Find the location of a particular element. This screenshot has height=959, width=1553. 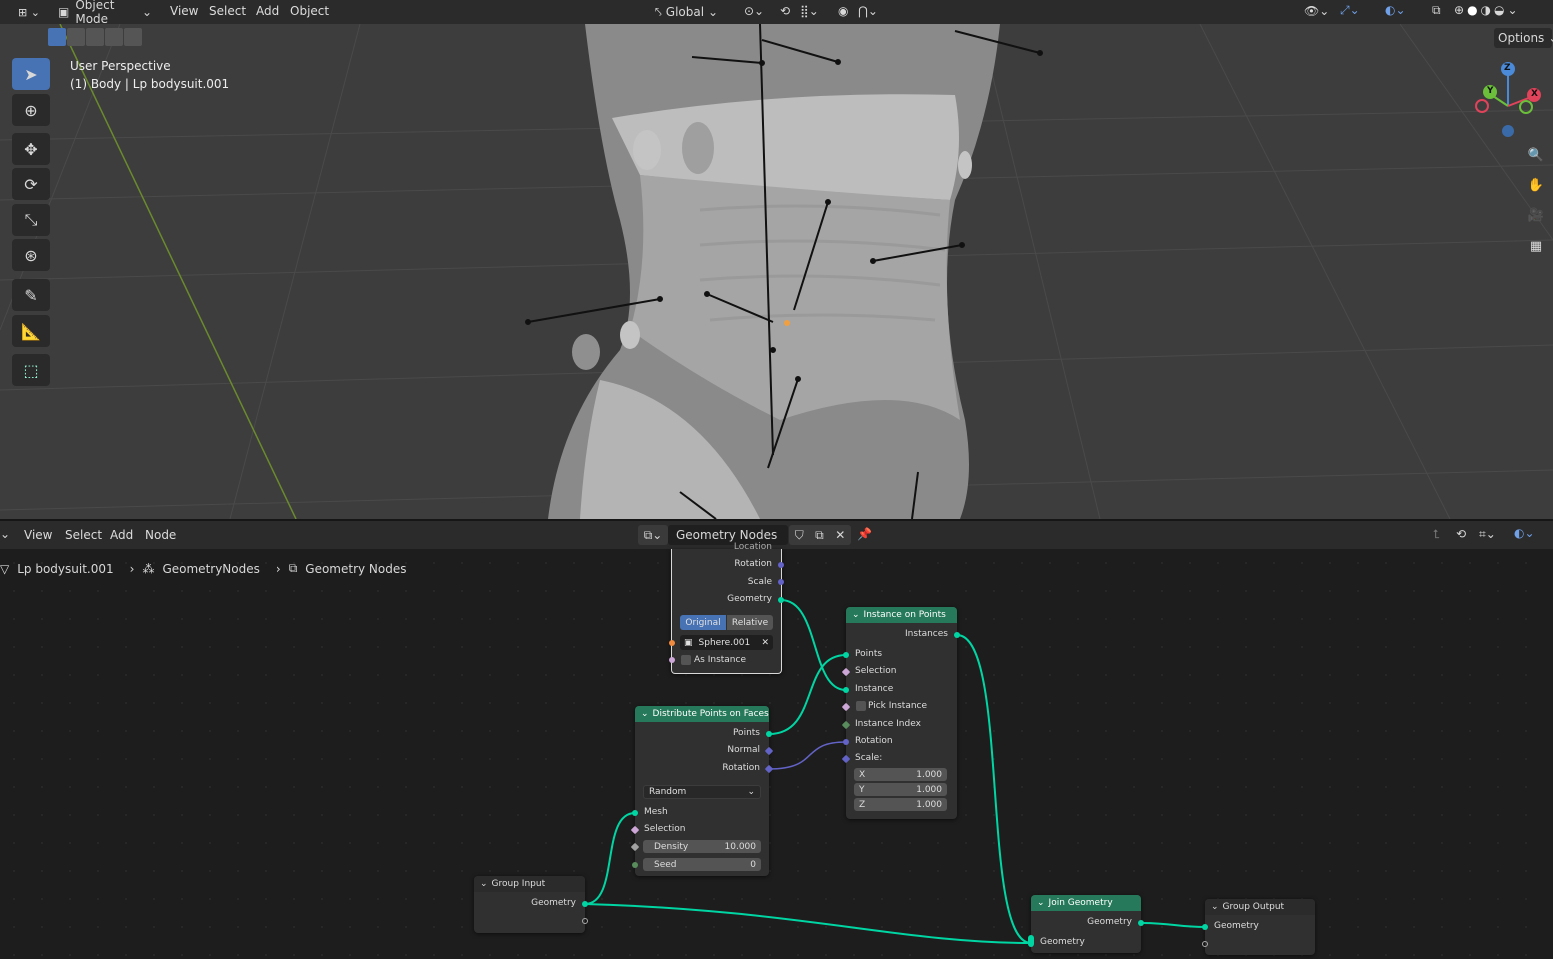

group-output-header: ⌄ Group Output is located at coordinates (1260, 907).